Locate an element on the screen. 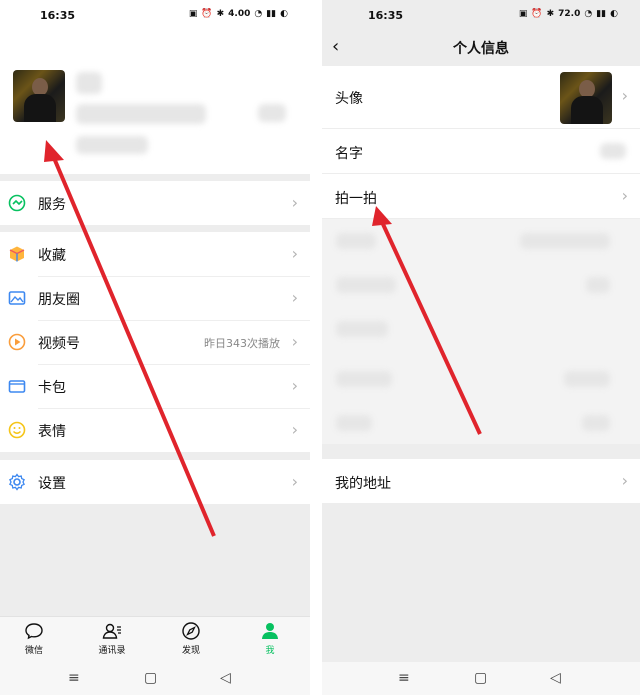  menu-item-moments: 朋友圈 › is located at coordinates (155, 298).